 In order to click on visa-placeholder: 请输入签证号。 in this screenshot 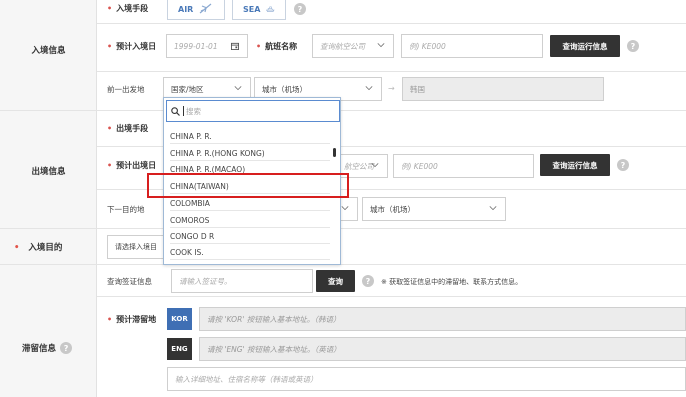, I will do `click(205, 281)`.